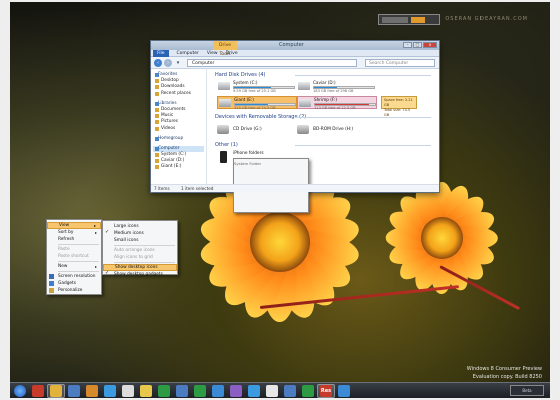  What do you see at coordinates (140, 233) in the screenshot?
I see `menu-item-medium-icons: Medium icons ✓` at bounding box center [140, 233].